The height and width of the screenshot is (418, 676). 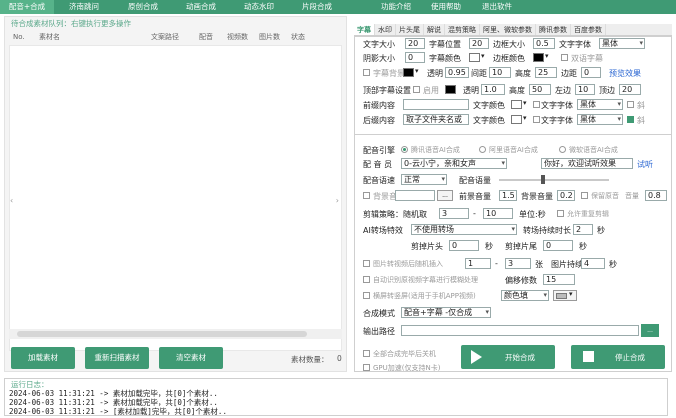 What do you see at coordinates (457, 72) in the screenshot?
I see `opacity-input: 0.95` at bounding box center [457, 72].